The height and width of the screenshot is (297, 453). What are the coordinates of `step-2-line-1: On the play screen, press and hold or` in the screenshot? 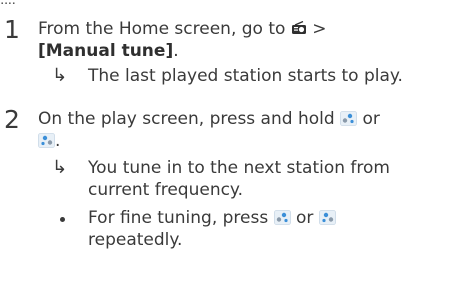 It's located at (209, 119).